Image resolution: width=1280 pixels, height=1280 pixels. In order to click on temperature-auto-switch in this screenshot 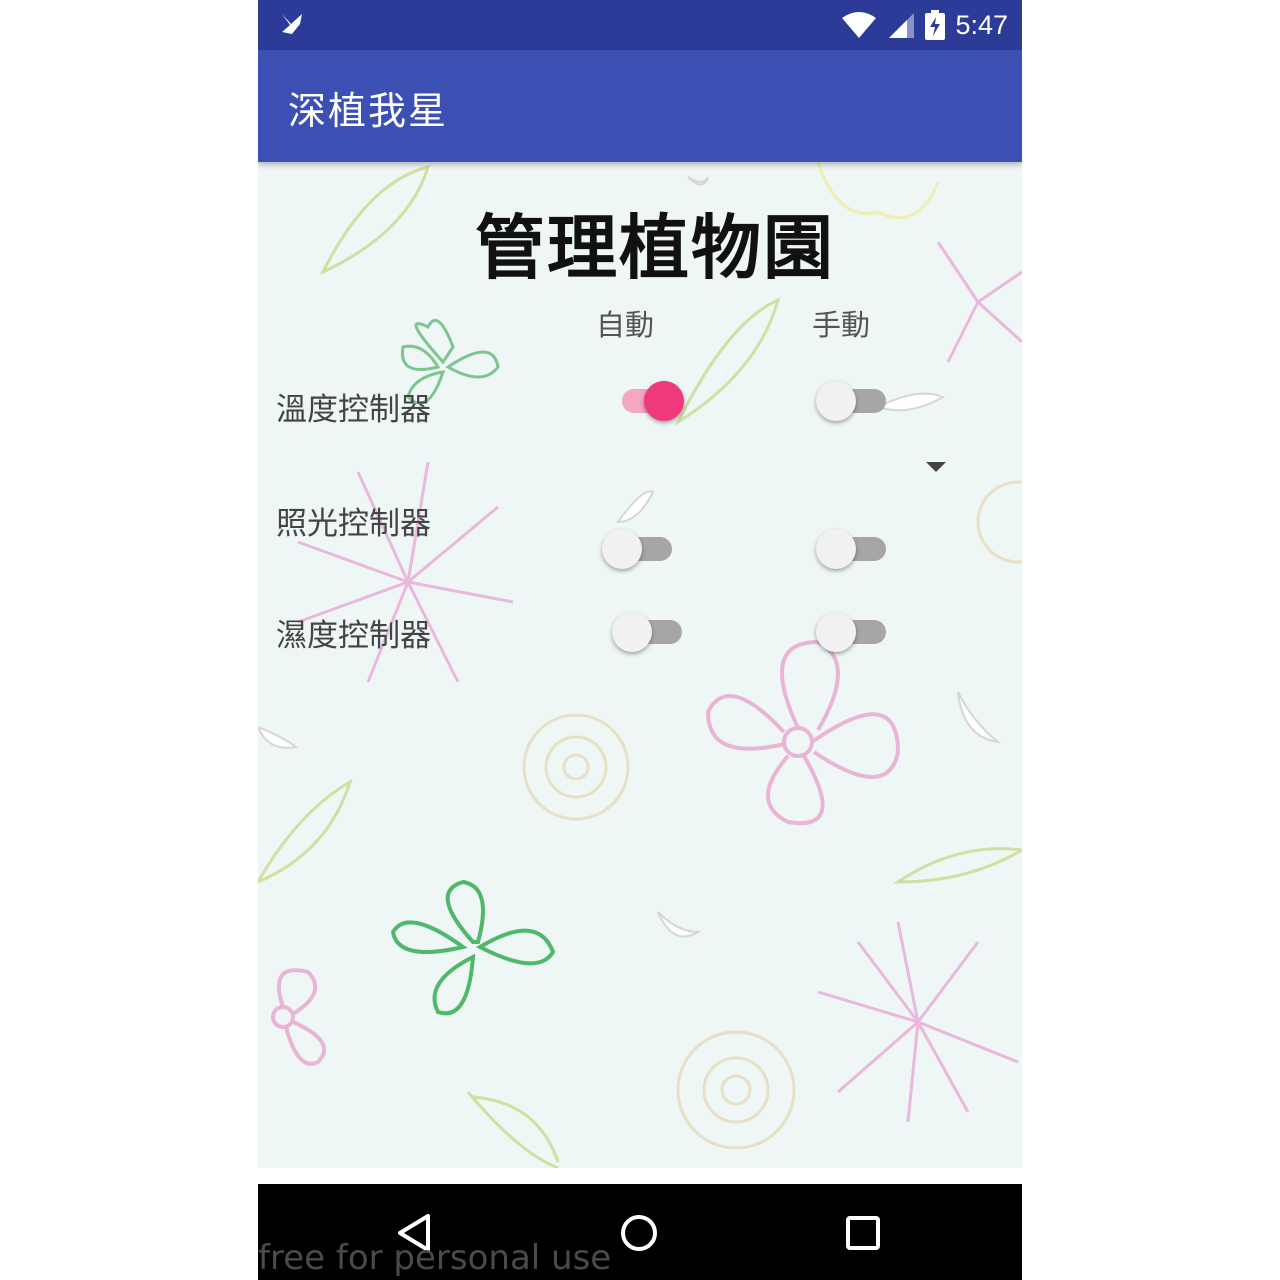, I will do `click(650, 401)`.